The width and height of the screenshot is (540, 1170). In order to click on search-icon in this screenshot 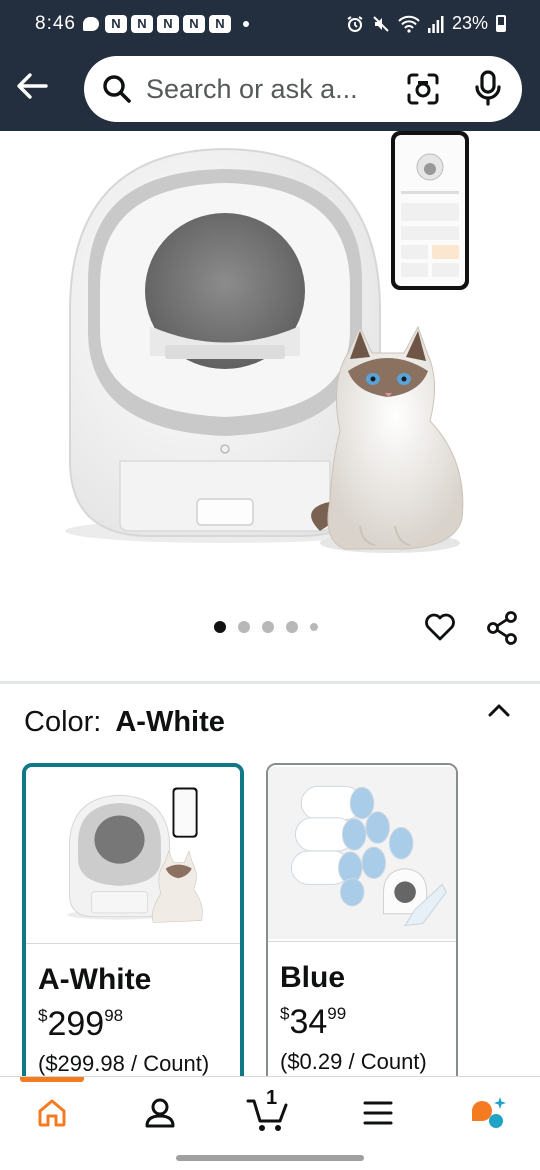, I will do `click(117, 89)`.